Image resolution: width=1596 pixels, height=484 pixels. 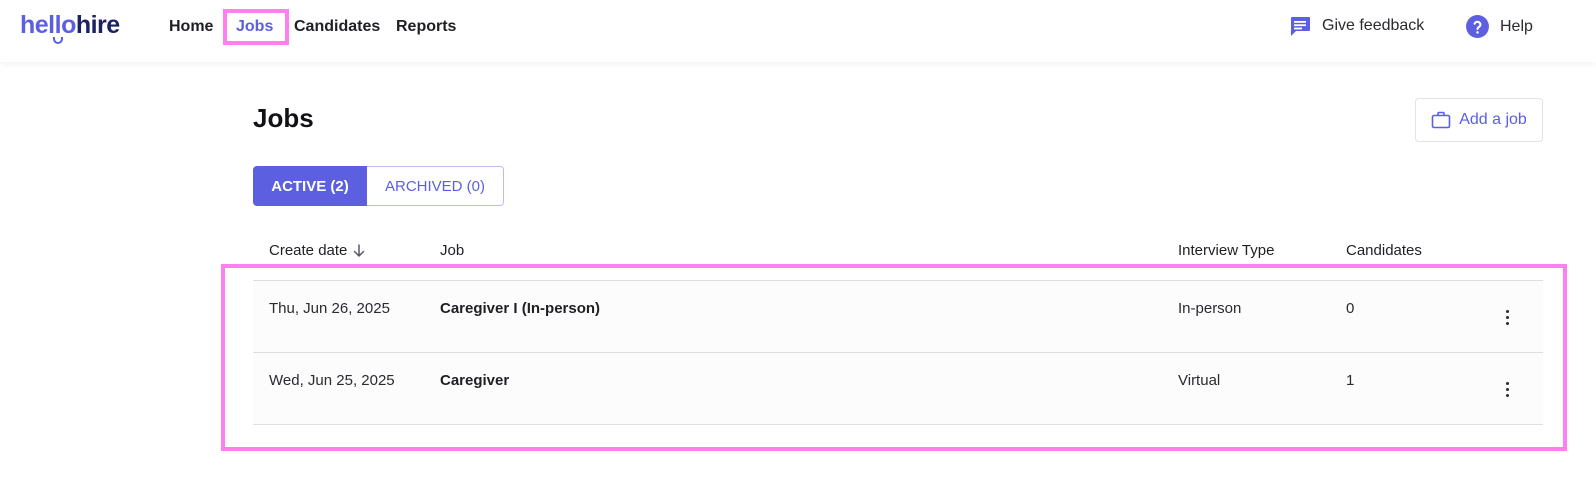 What do you see at coordinates (1373, 25) in the screenshot?
I see `give-feedback-label: Give feedback` at bounding box center [1373, 25].